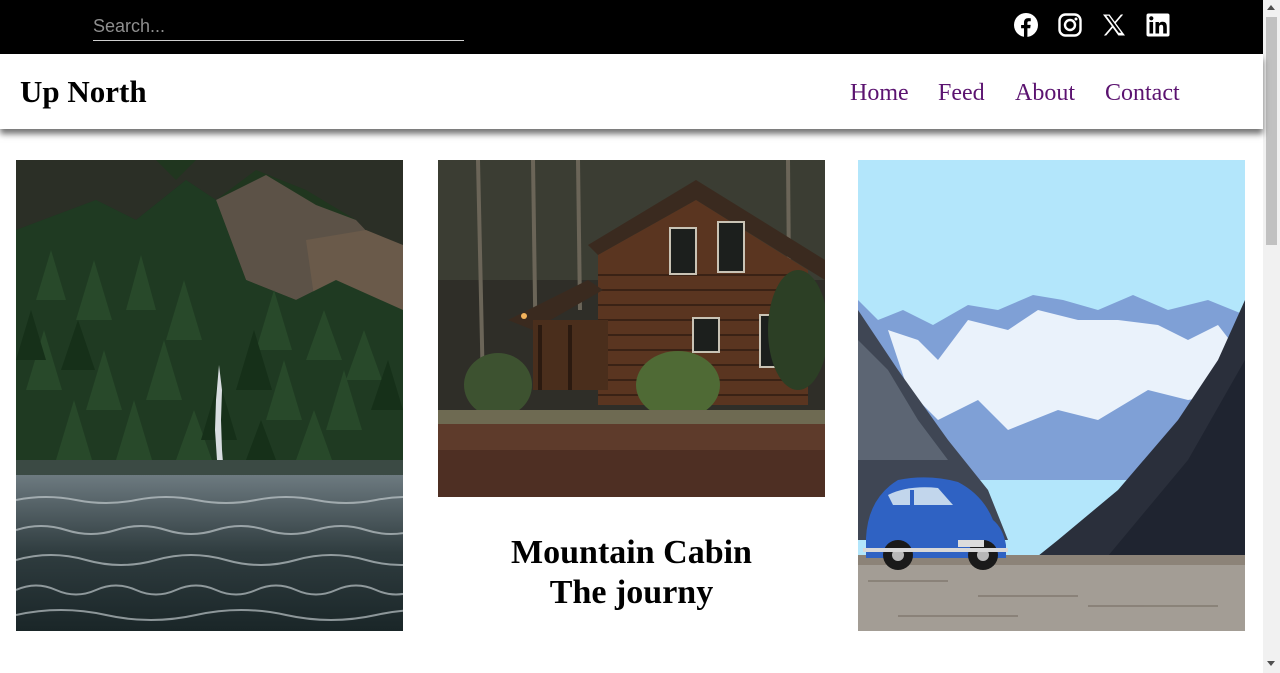  I want to click on search-input, so click(278, 27).